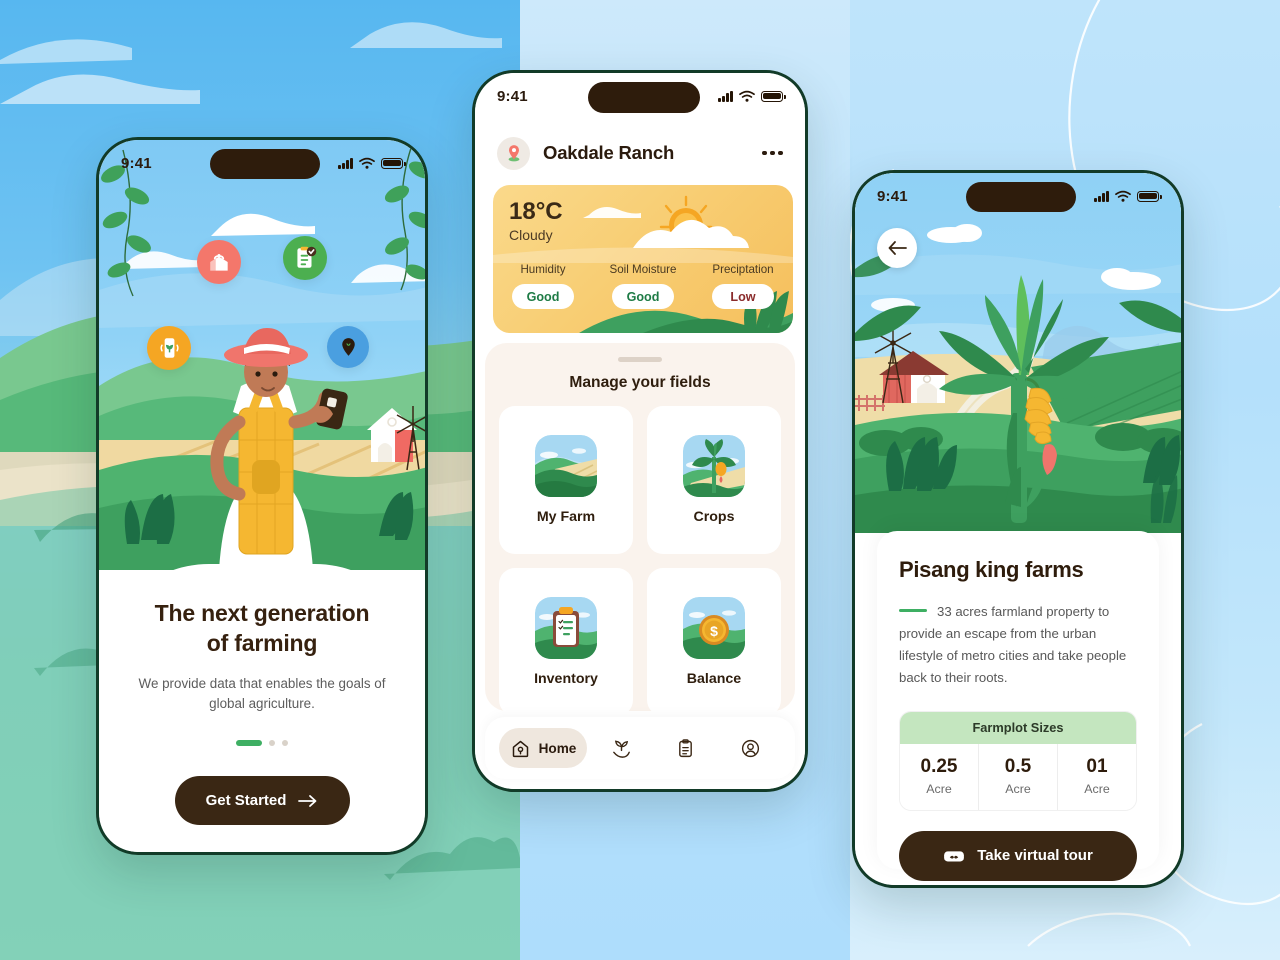 This screenshot has width=1280, height=960. I want to click on sheet-title: Manage your fields, so click(640, 382).